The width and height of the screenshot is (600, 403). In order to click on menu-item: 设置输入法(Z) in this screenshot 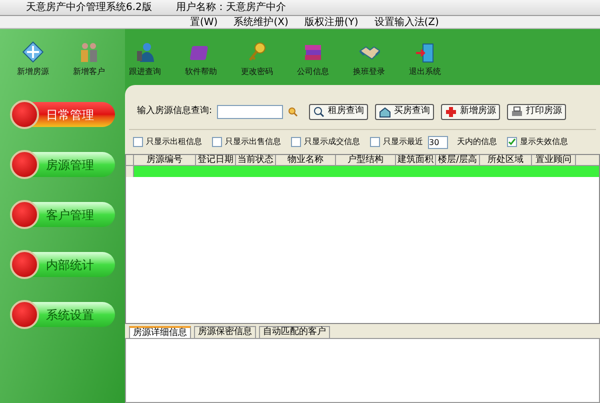, I will do `click(406, 22)`.